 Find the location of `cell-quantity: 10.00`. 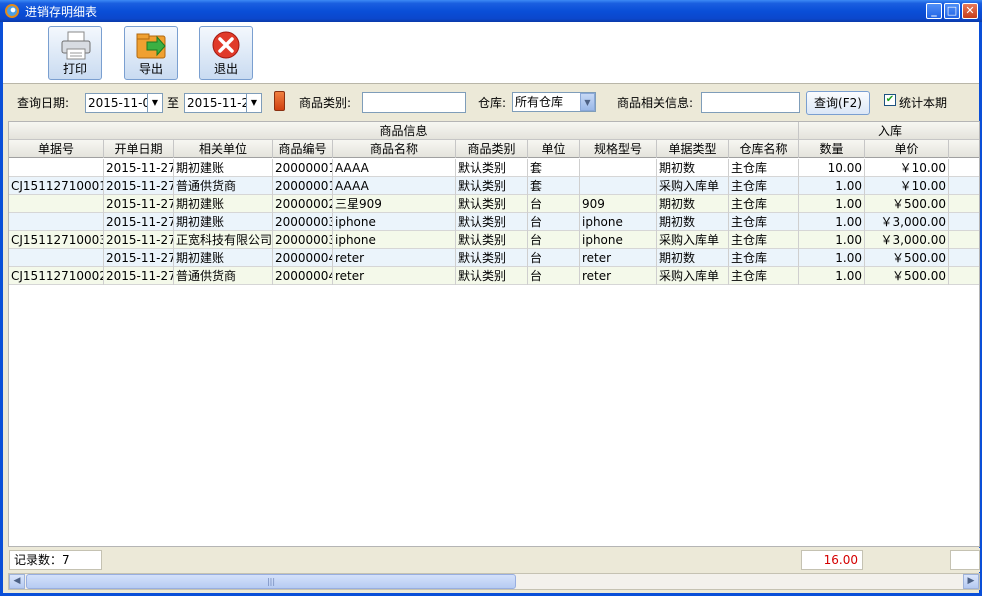

cell-quantity: 10.00 is located at coordinates (832, 168).